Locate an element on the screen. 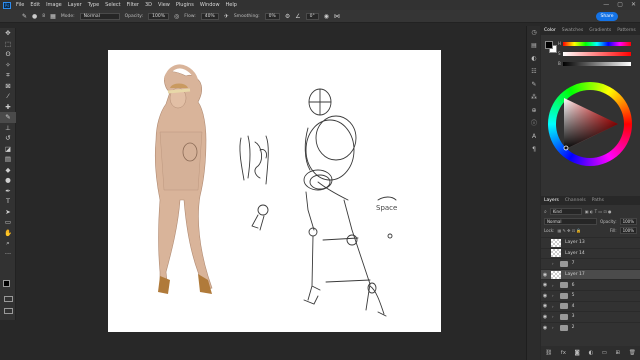  path-selection-tool-icon: ➤ is located at coordinates (8, 212).